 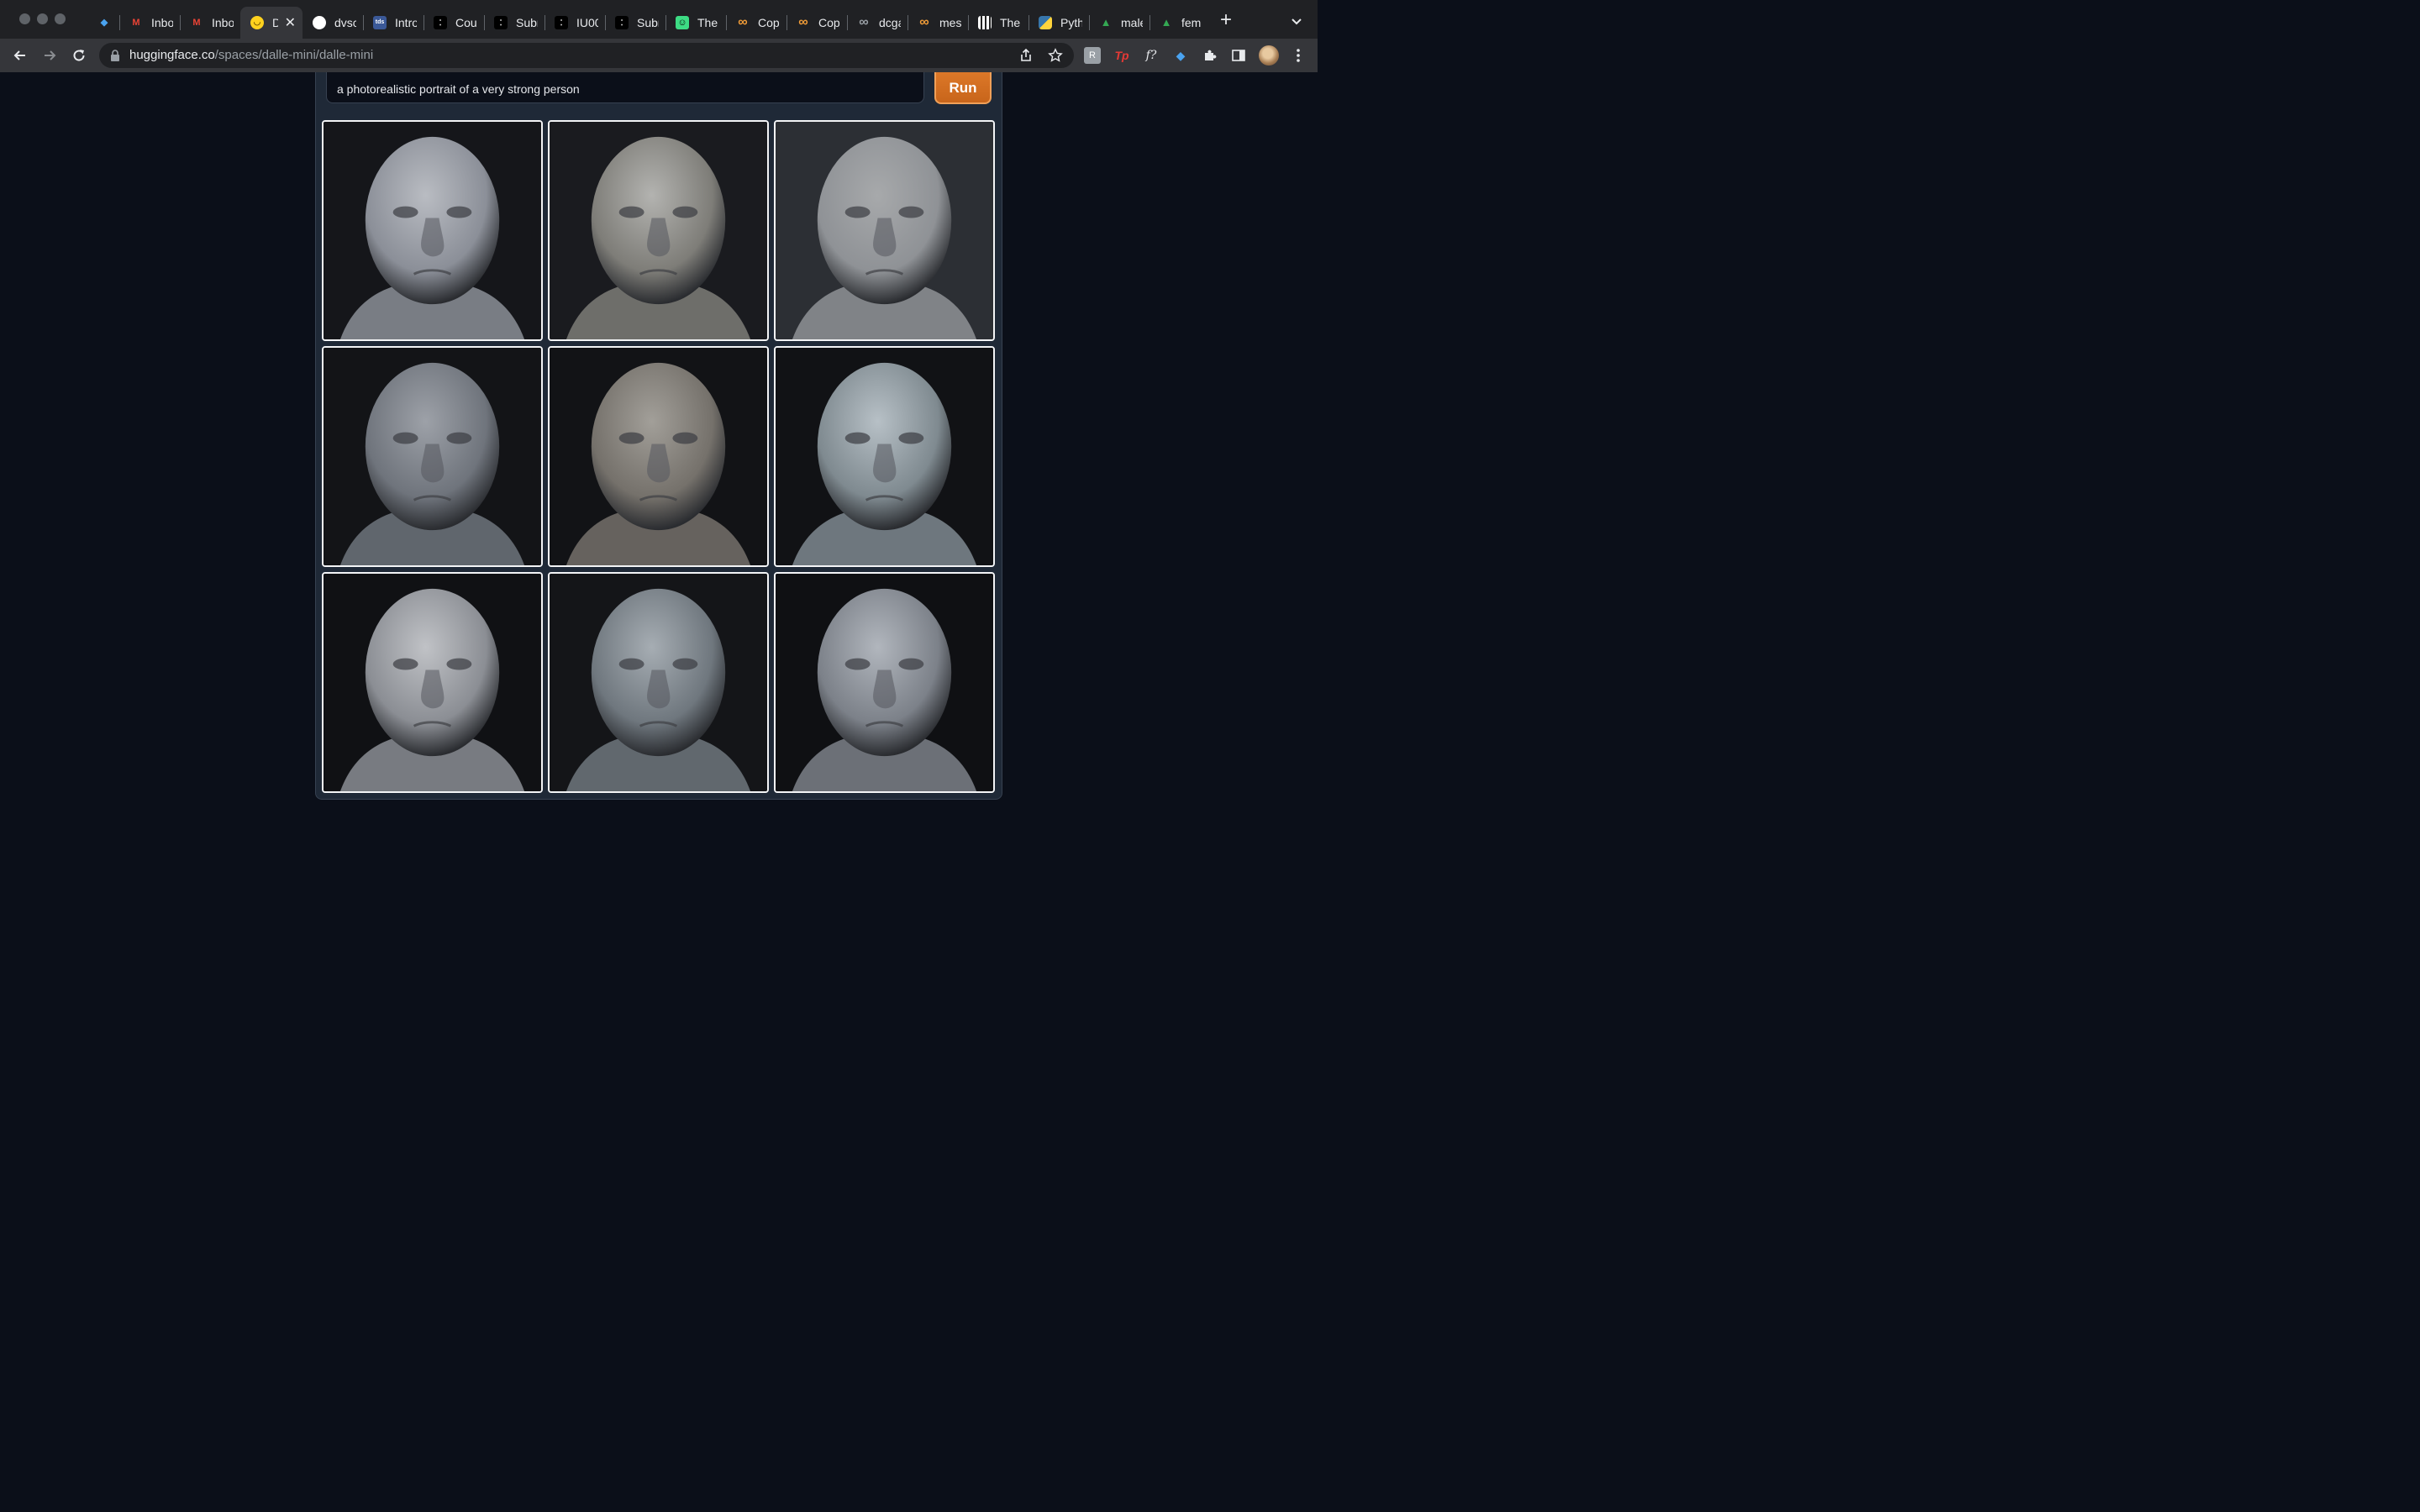 I want to click on tab-title: dcga, so click(x=890, y=22).